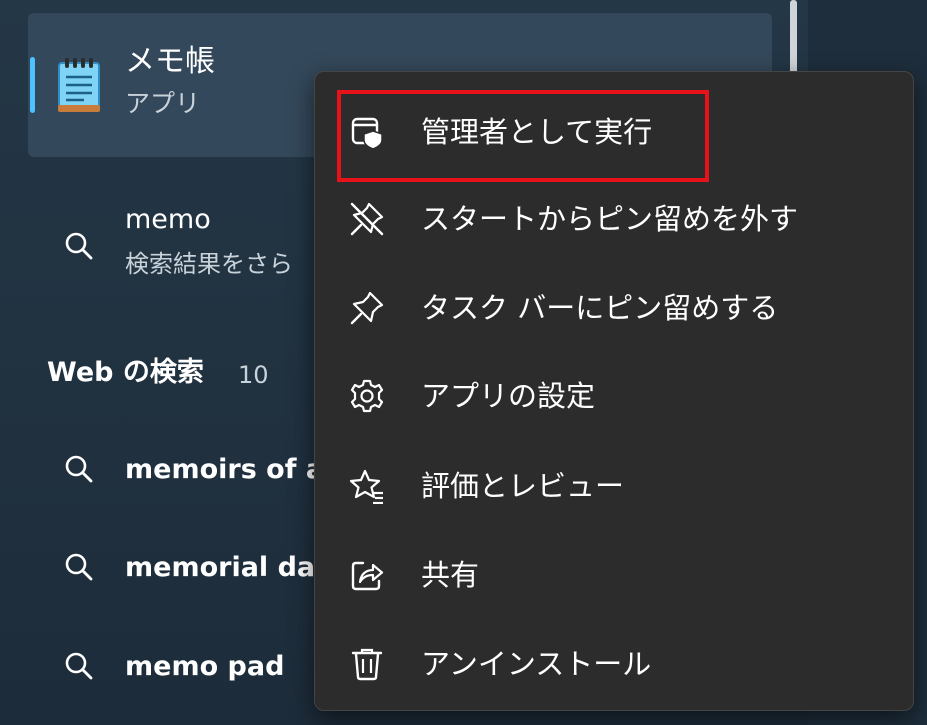  What do you see at coordinates (125, 372) in the screenshot?
I see `web-section-heading: Web の検索` at bounding box center [125, 372].